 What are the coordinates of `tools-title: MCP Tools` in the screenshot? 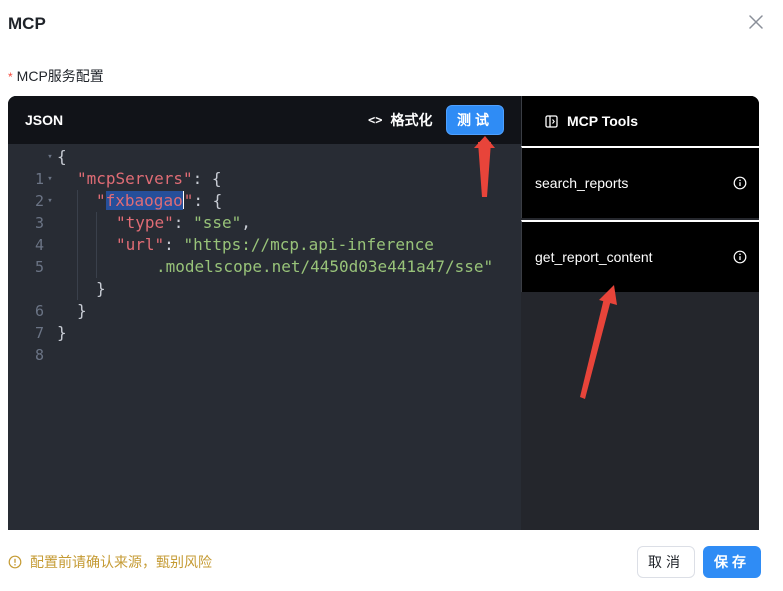 It's located at (603, 121).